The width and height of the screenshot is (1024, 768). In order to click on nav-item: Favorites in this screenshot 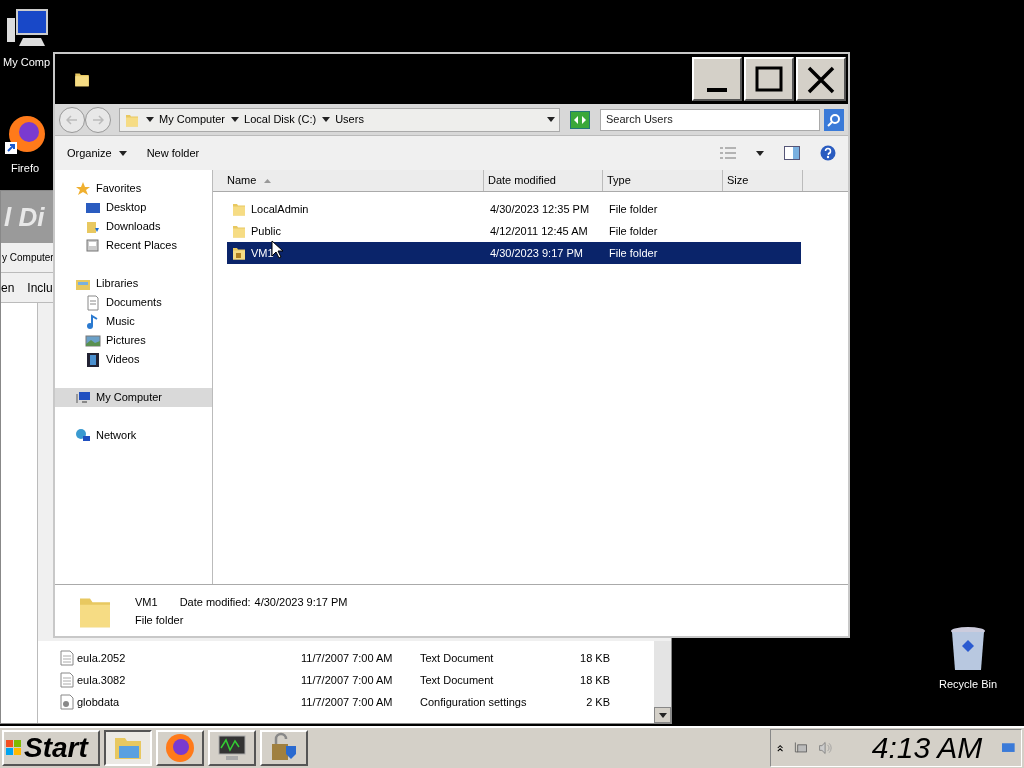, I will do `click(133, 188)`.